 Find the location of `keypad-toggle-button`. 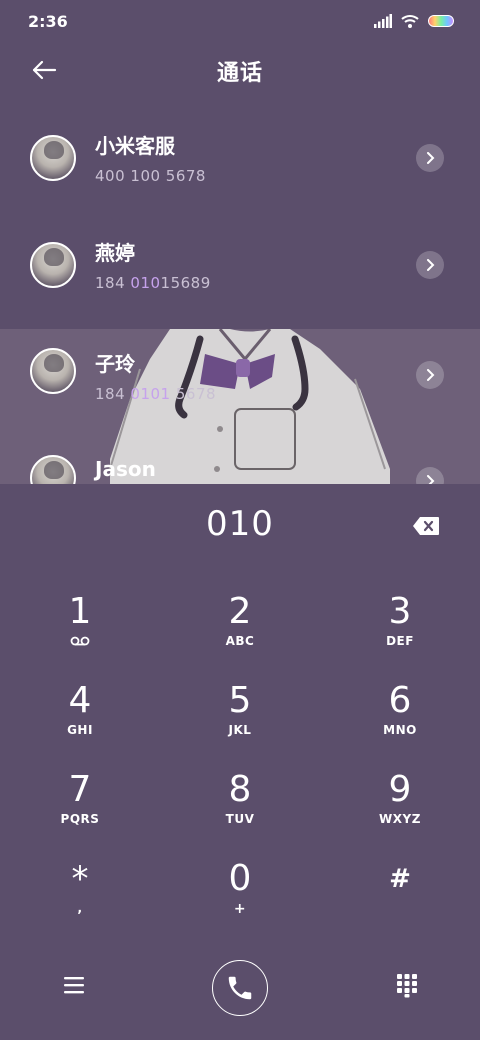

keypad-toggle-button is located at coordinates (407, 985).